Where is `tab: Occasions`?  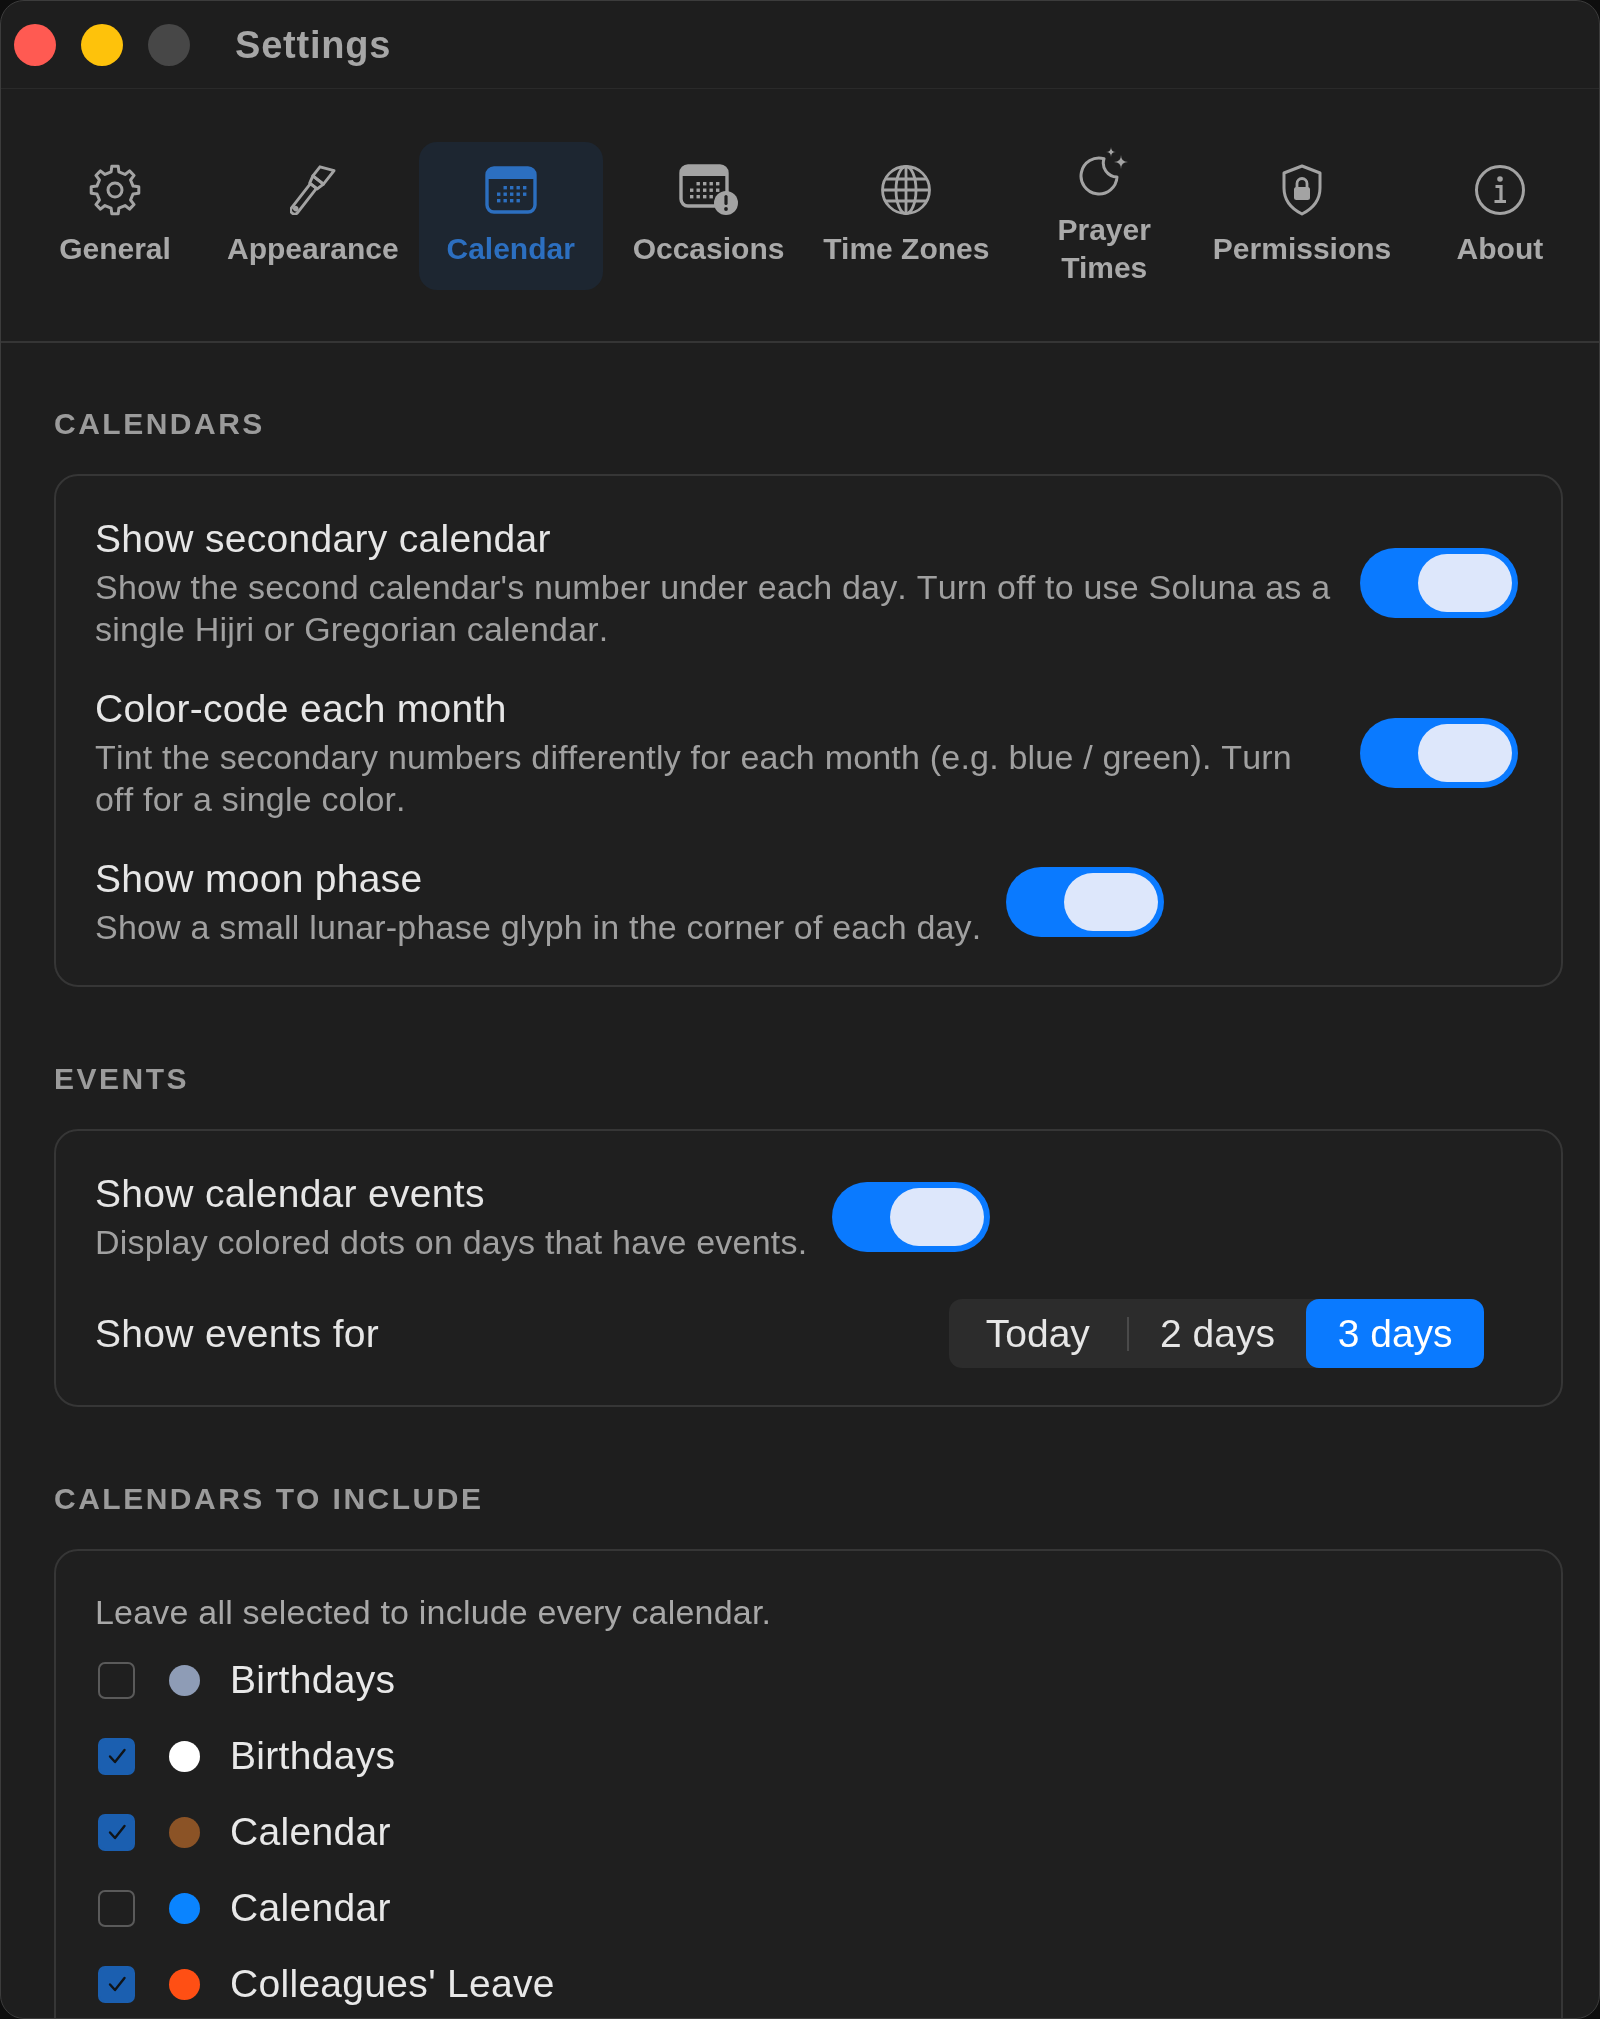 tab: Occasions is located at coordinates (708, 216).